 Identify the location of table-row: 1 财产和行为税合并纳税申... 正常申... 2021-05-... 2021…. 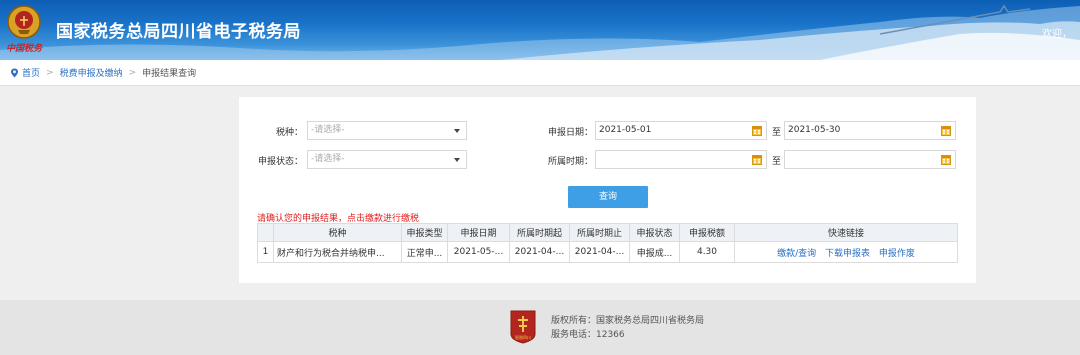
(607, 252).